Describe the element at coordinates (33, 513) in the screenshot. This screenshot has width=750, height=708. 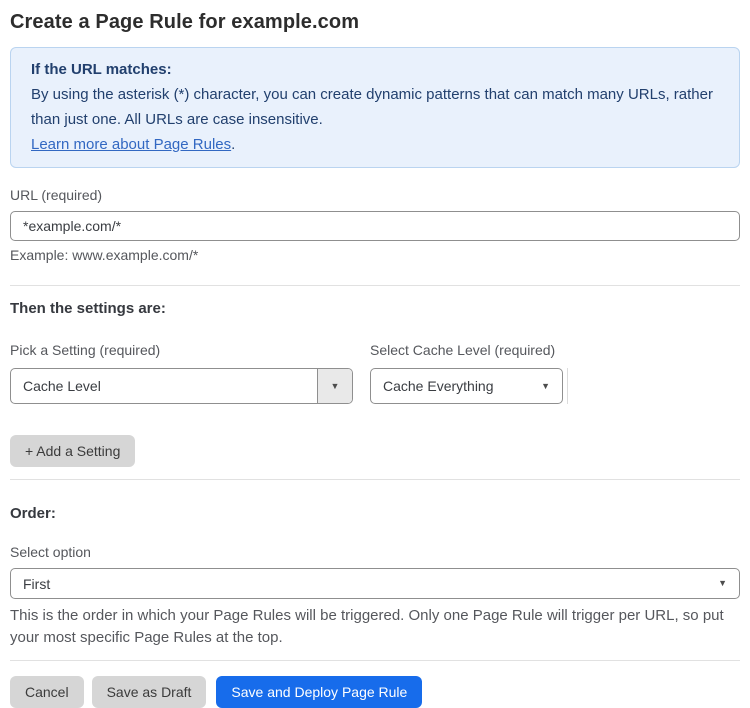
I see `order-section-heading: Order:` at that location.